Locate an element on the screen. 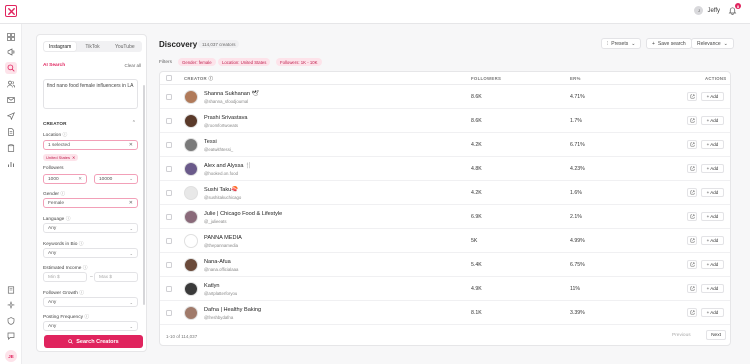 The height and width of the screenshot is (364, 750). language-select: Any ⌄ is located at coordinates (90, 228).